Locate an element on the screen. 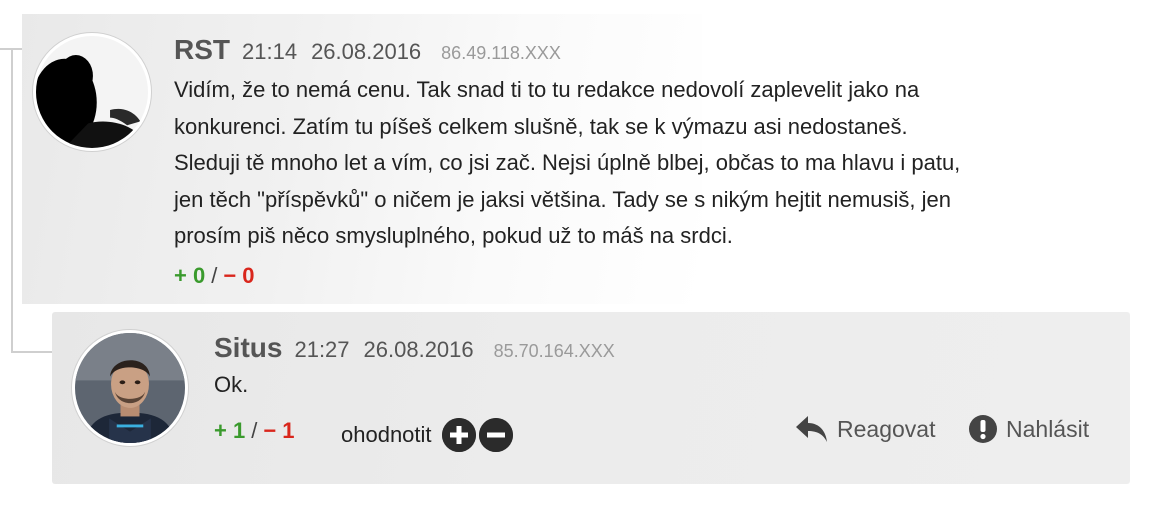 Image resolution: width=1152 pixels, height=508 pixels. comment-meta: Situs 21:27 26.08.2016 85.70.164.XXX is located at coordinates (414, 348).